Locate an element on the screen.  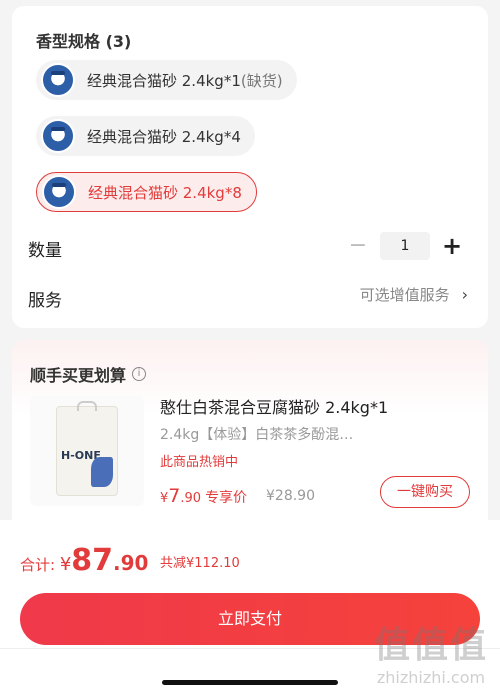
bundle-title-row: 顺手买更划算 i is located at coordinates (88, 374).